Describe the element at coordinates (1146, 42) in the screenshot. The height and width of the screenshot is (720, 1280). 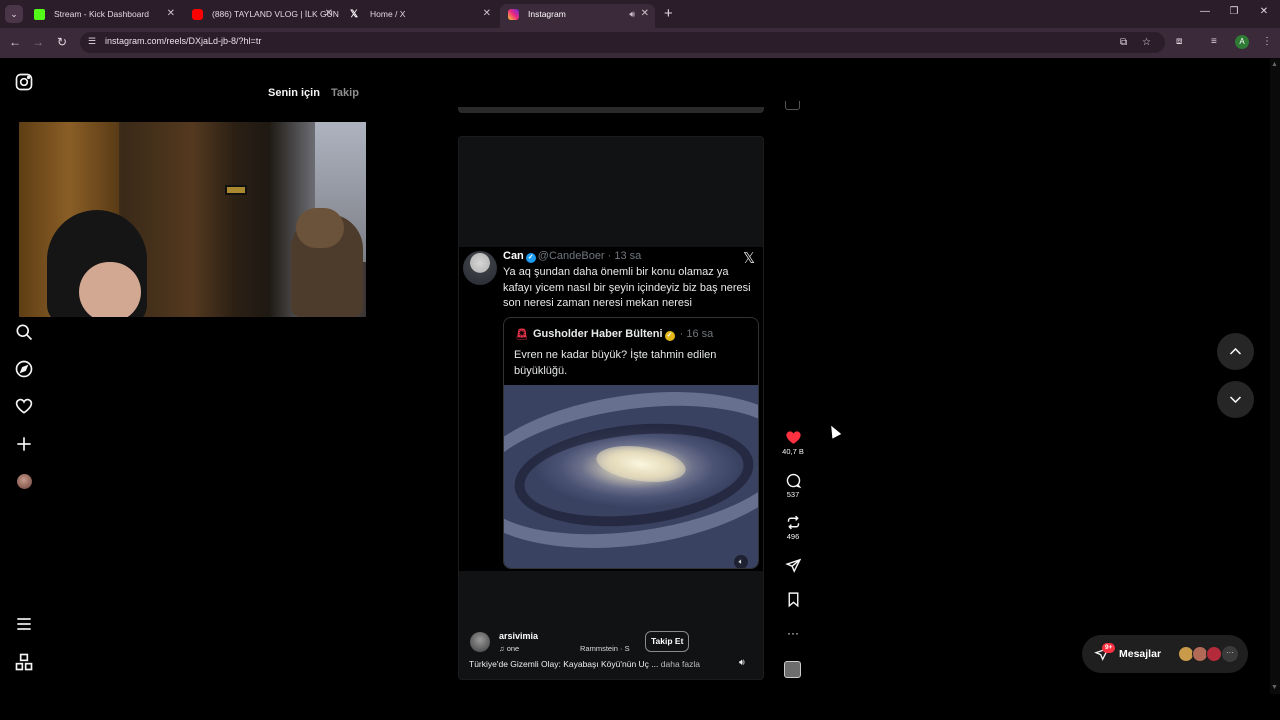
I see `bookmark-star-icon: ☆` at that location.